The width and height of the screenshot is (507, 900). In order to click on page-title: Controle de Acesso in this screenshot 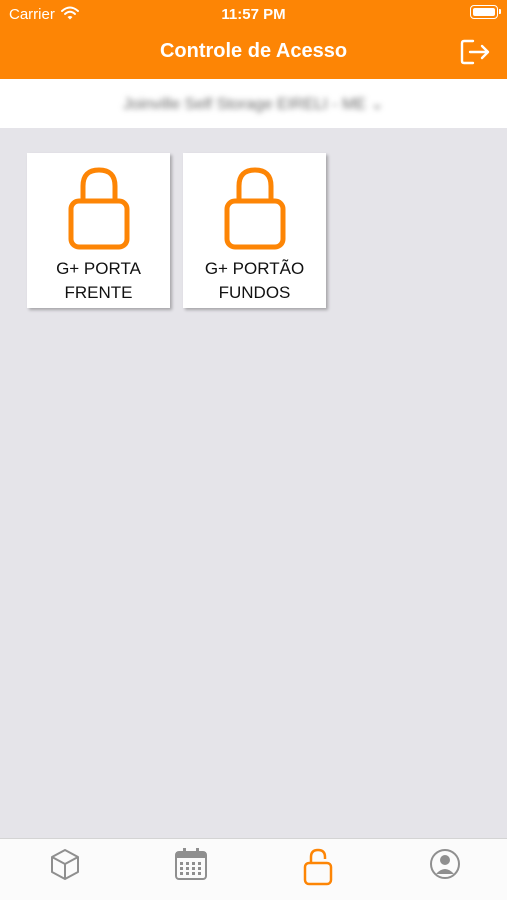, I will do `click(253, 51)`.